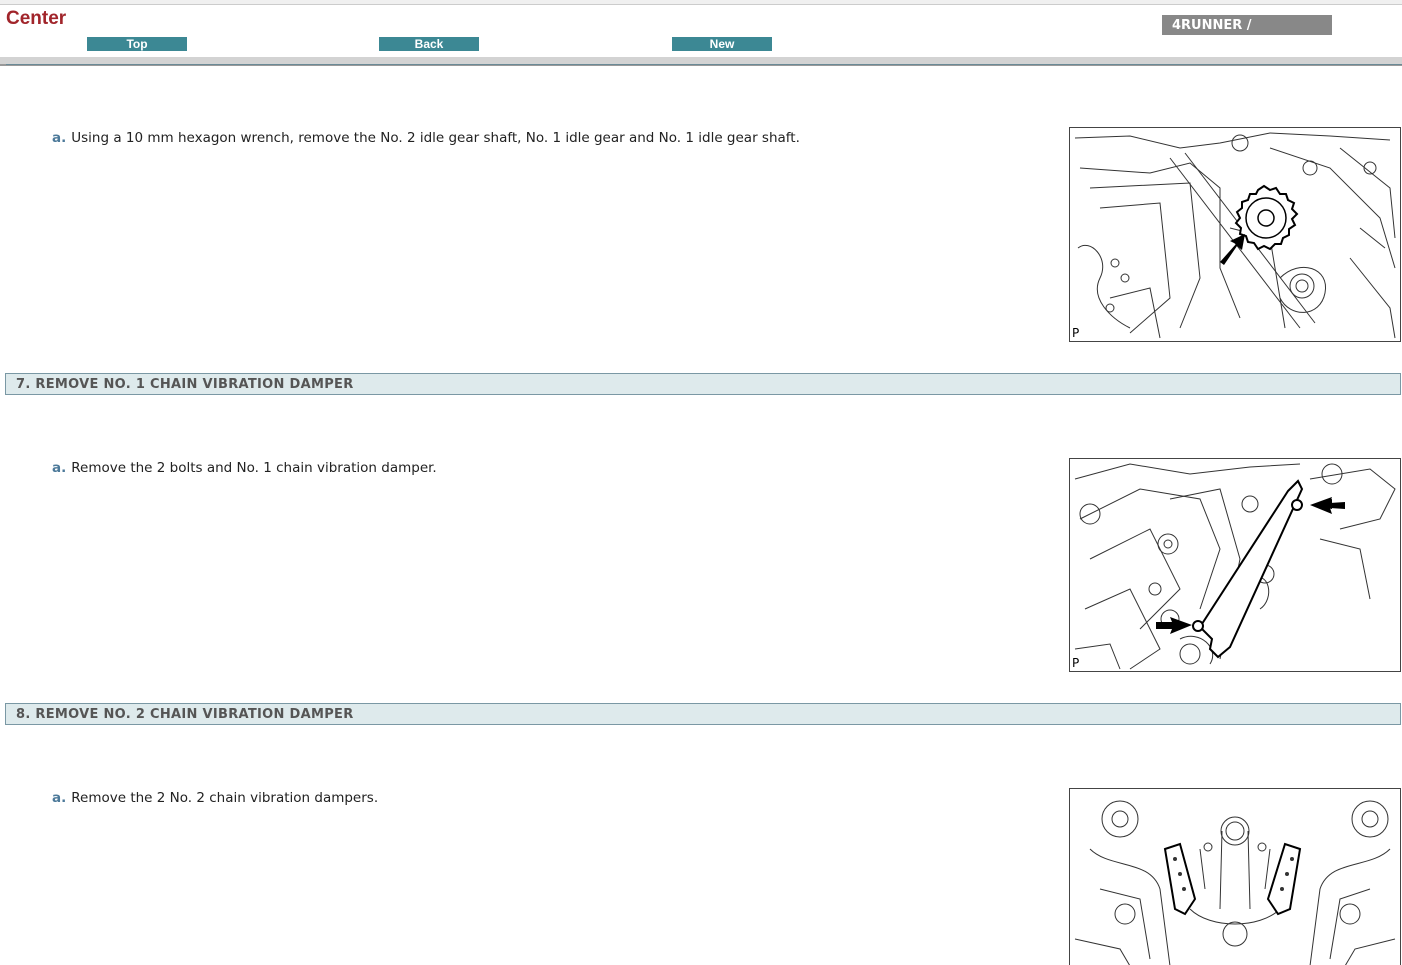 The image size is (1402, 965). I want to click on idle-gear-illustration, so click(1235, 235).